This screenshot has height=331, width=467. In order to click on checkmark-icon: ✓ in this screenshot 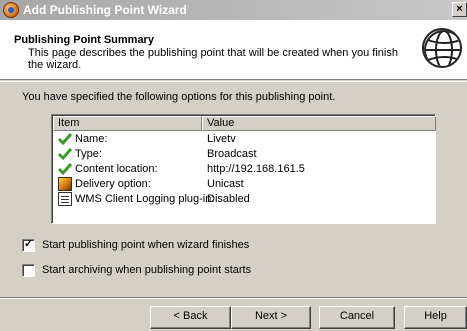, I will do `click(29, 244)`.